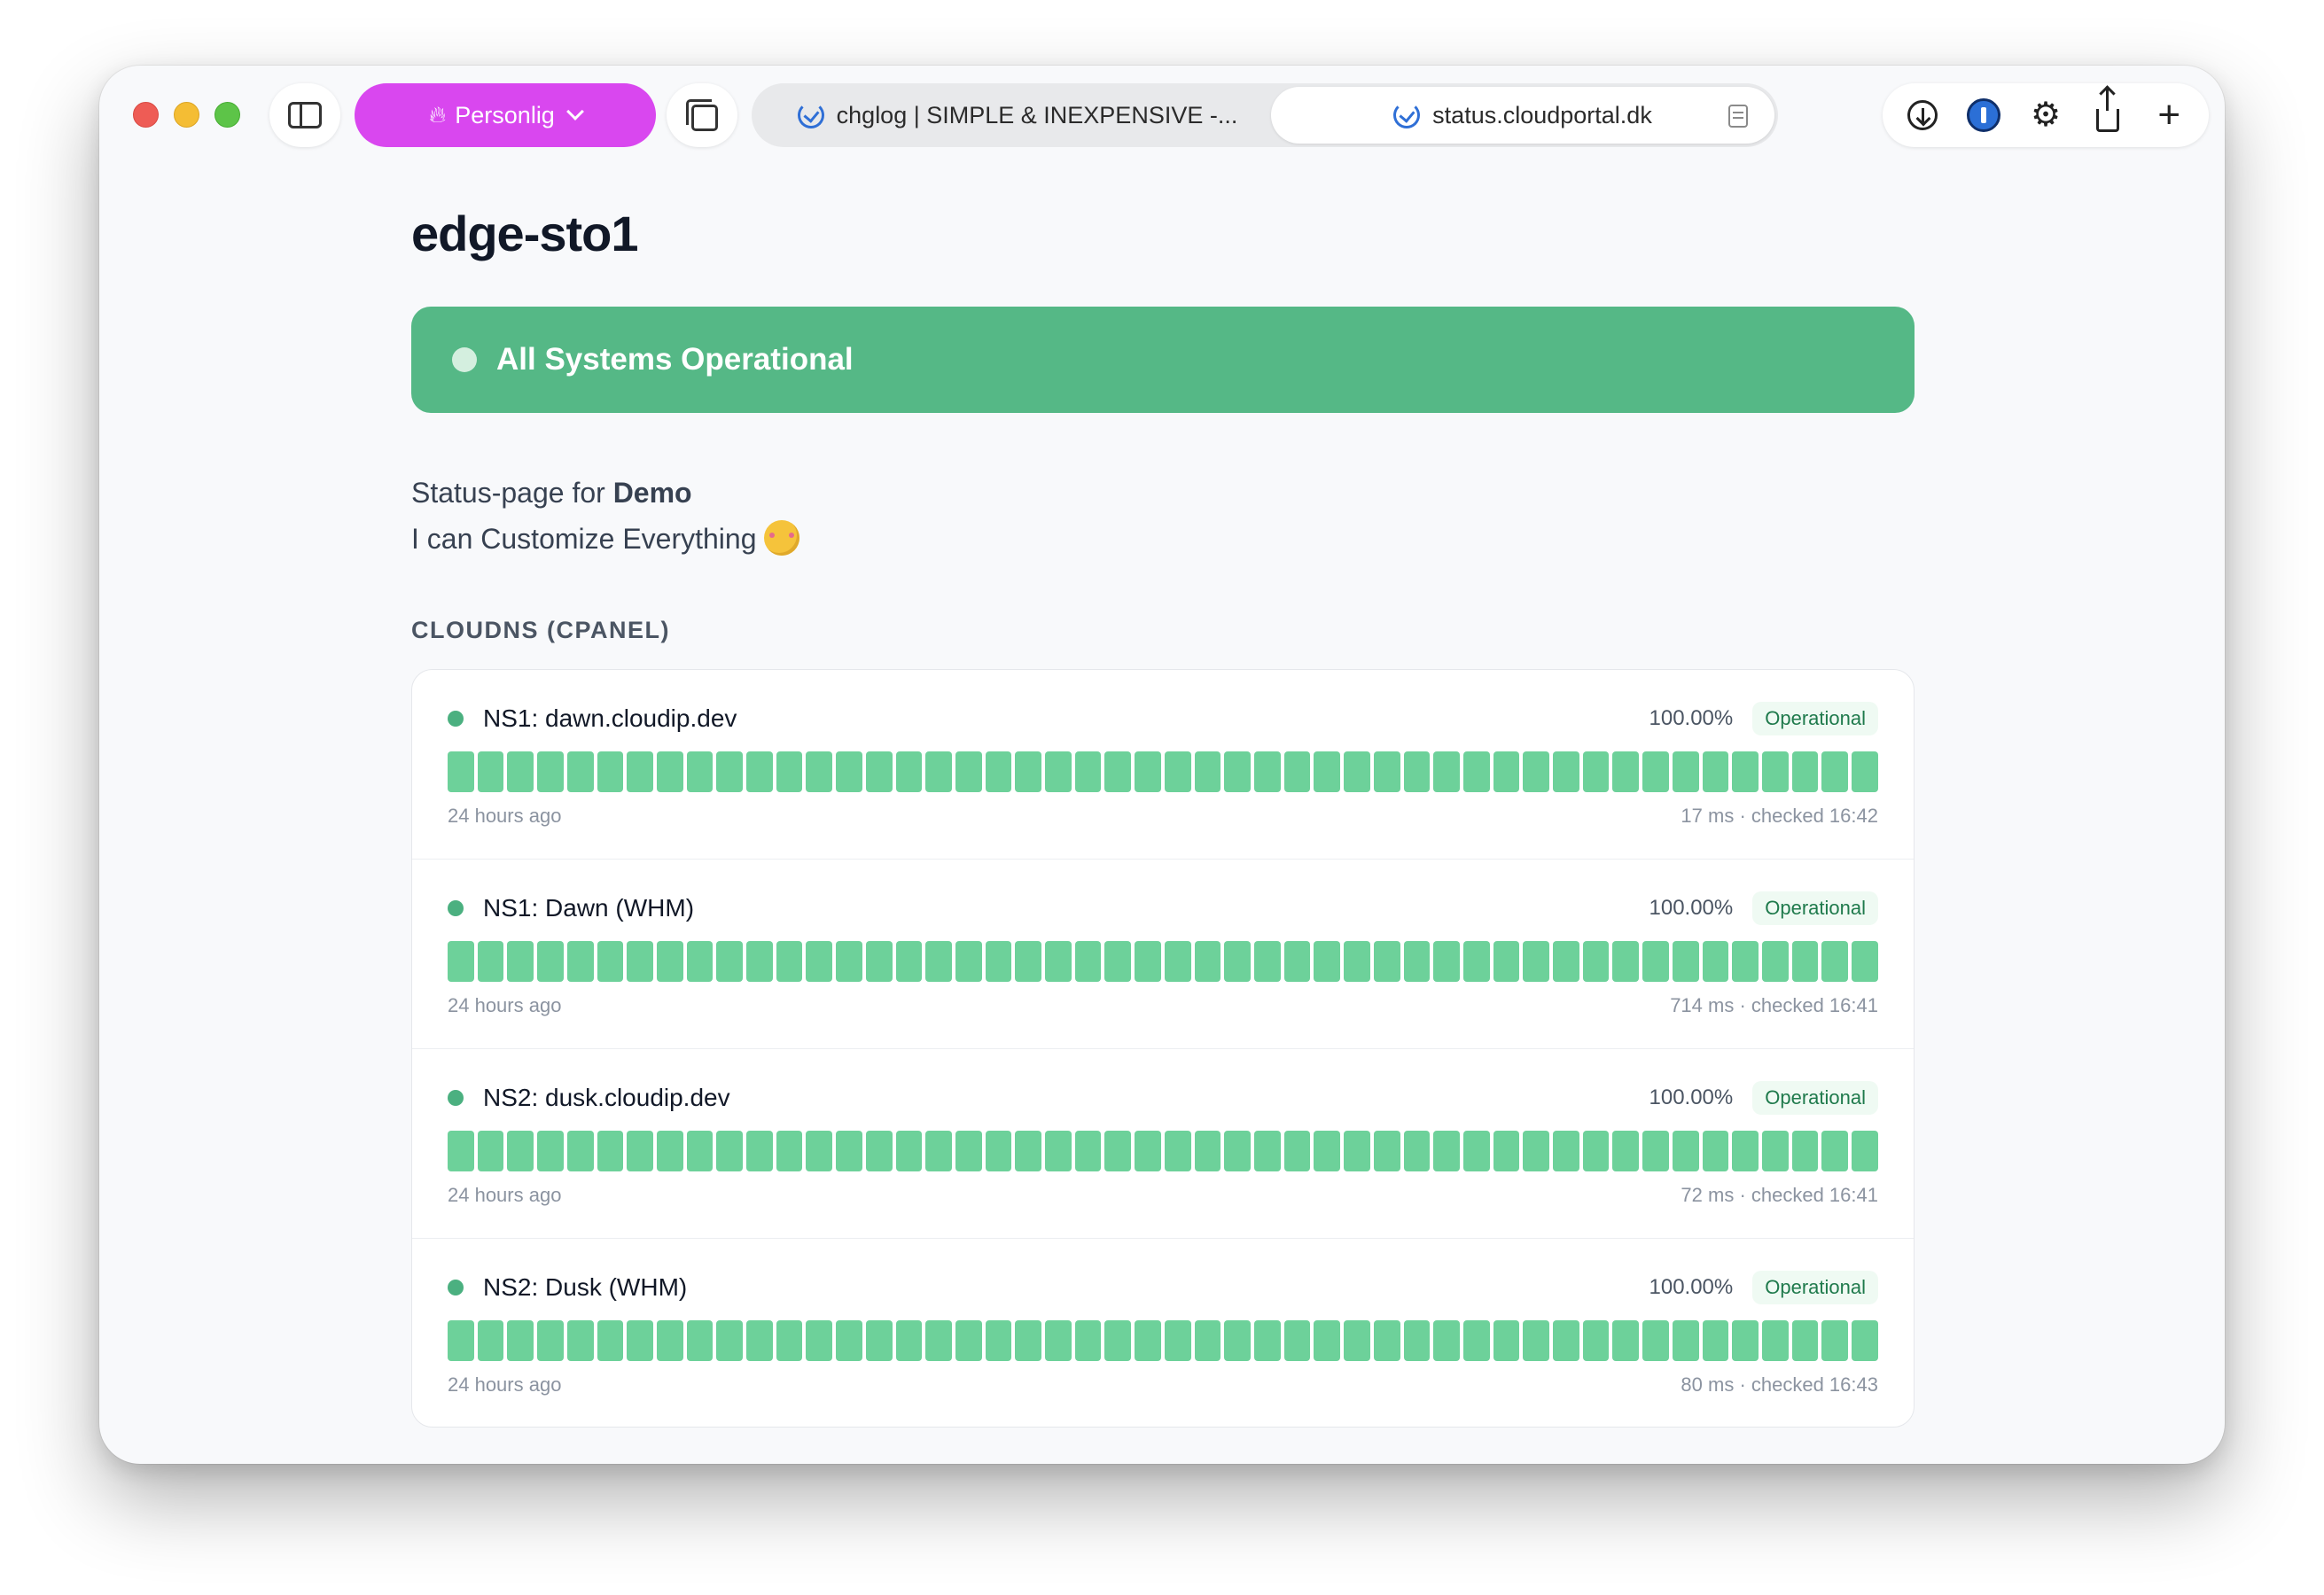 The image size is (2324, 1595). I want to click on downloads-button, so click(1922, 115).